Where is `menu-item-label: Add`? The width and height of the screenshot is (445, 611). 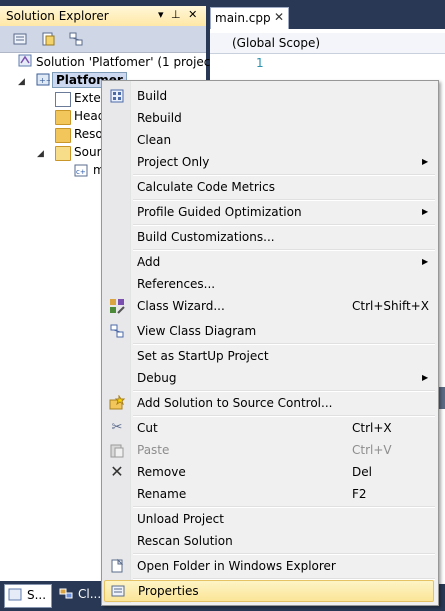
menu-item-label: Add is located at coordinates (149, 262).